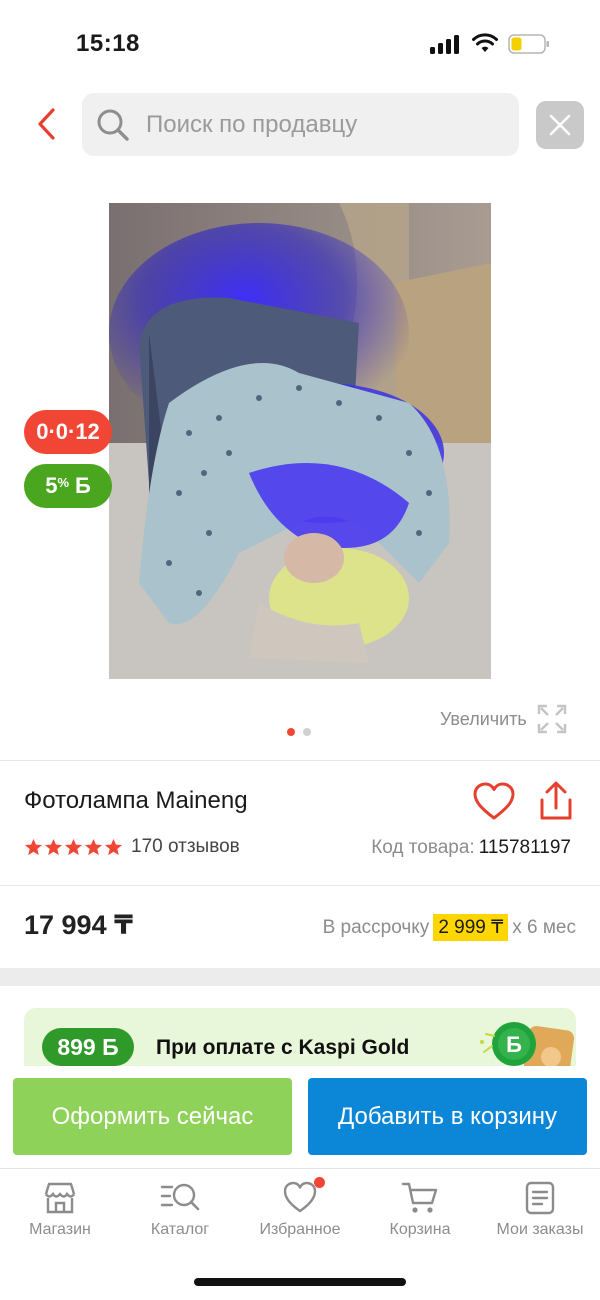 This screenshot has height=1300, width=600. I want to click on clear-search-button, so click(560, 125).